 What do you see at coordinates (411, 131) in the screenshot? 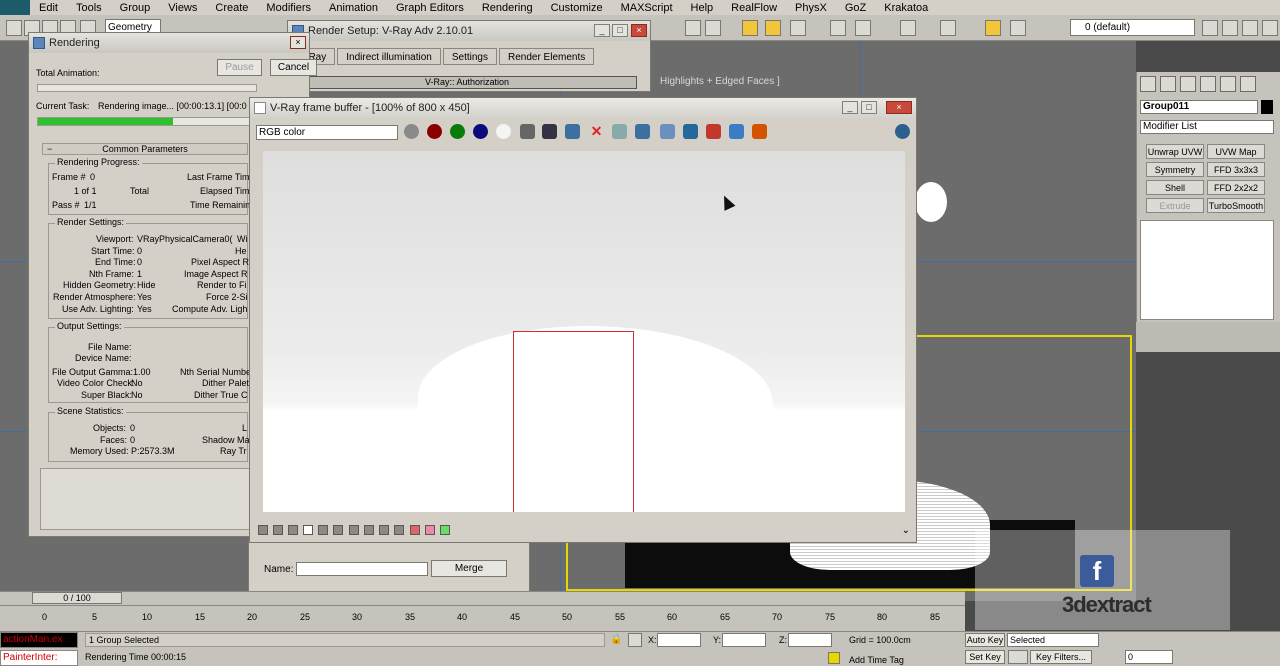
I see `rgb-channel-icon` at bounding box center [411, 131].